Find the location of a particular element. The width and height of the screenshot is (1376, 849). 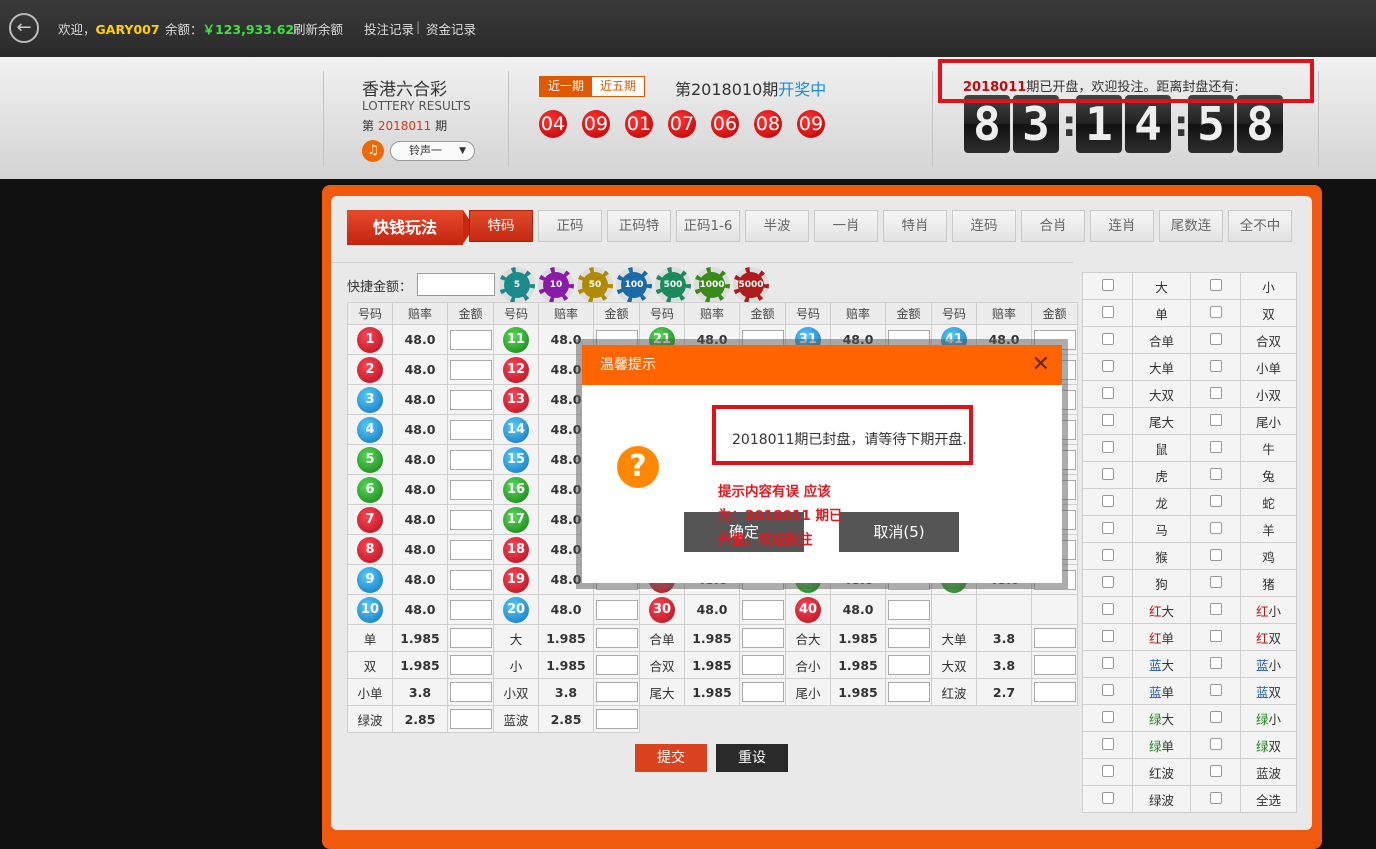

number-ball: 3 is located at coordinates (370, 399).